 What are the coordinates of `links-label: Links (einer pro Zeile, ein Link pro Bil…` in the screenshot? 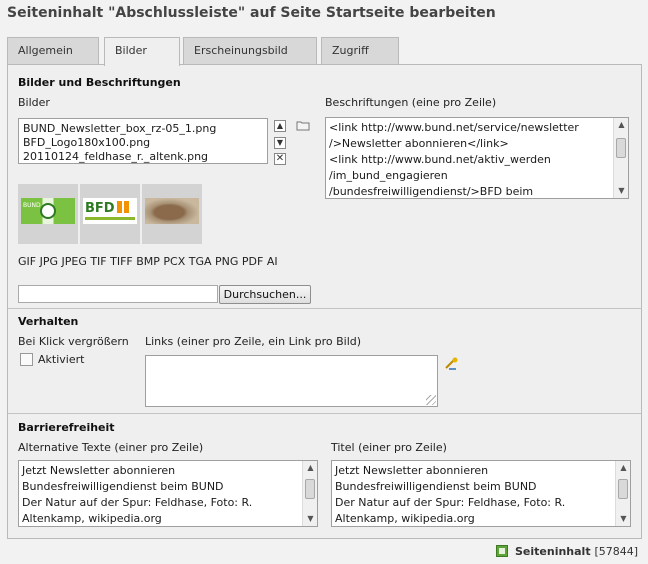 It's located at (253, 341).